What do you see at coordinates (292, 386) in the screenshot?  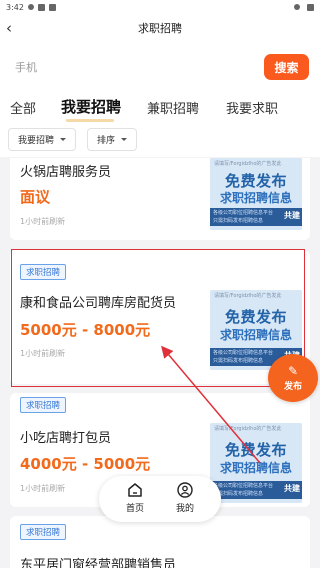 I see `publish-label: 发布` at bounding box center [292, 386].